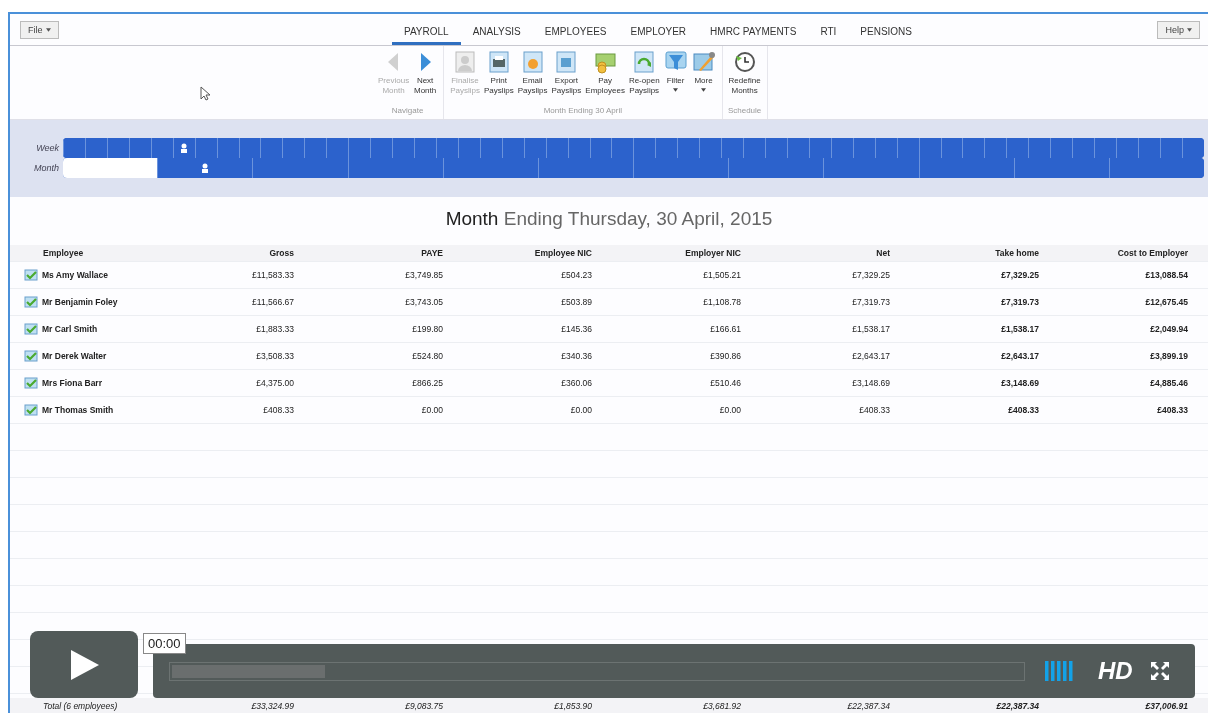 The height and width of the screenshot is (713, 1208). What do you see at coordinates (597, 671) in the screenshot?
I see `seek-bar` at bounding box center [597, 671].